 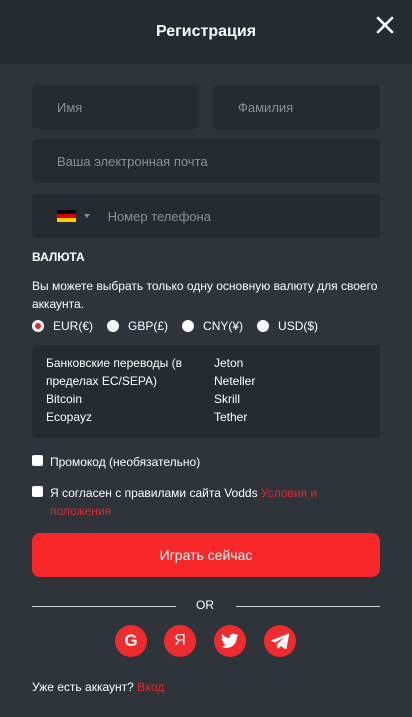 I want to click on currency-option-gbp: GBP(£), so click(x=137, y=326).